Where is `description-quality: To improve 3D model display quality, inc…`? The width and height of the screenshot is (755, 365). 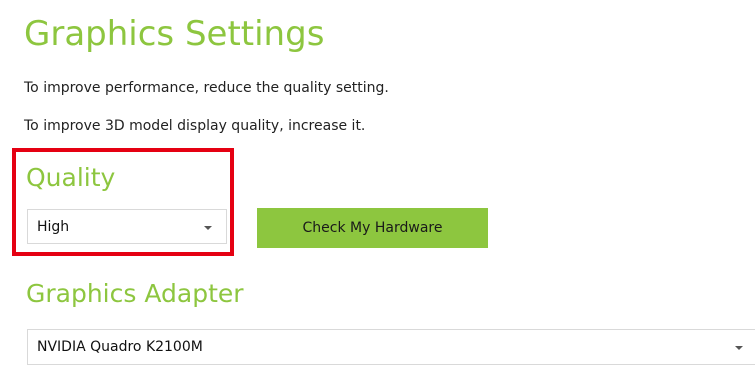
description-quality: To improve 3D model display quality, inc… is located at coordinates (195, 126).